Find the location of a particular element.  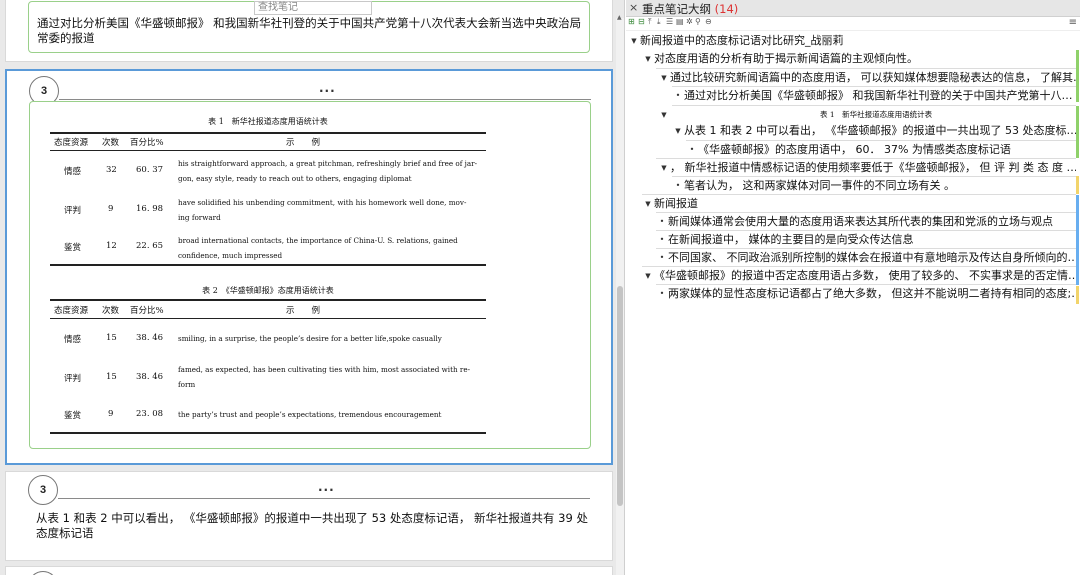

outline-header: × 重点笔记大纲 (14) is located at coordinates (853, 8).